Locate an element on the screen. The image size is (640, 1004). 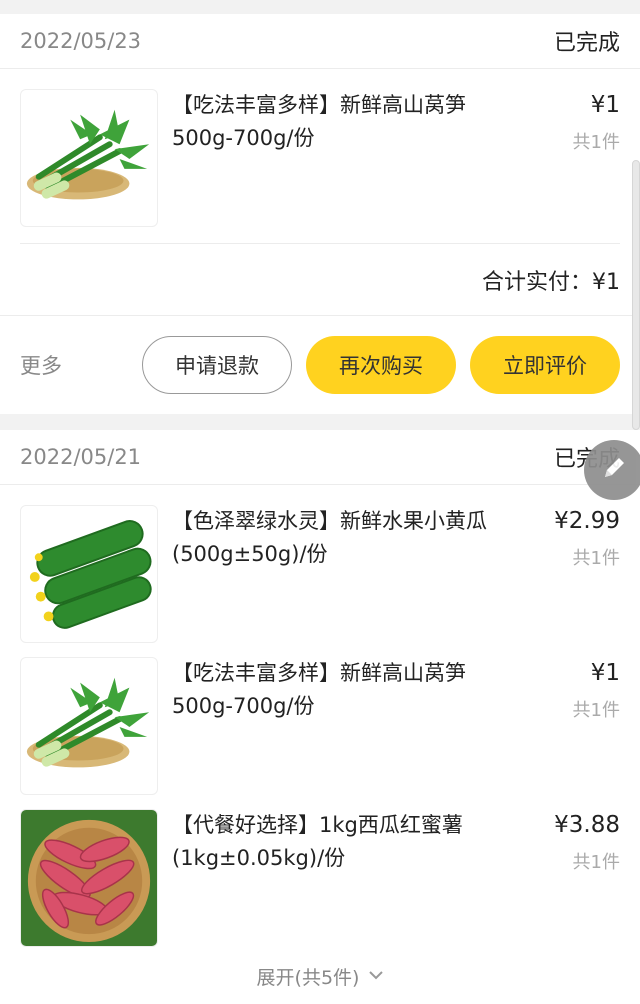
scrollbar is located at coordinates (636, 295).